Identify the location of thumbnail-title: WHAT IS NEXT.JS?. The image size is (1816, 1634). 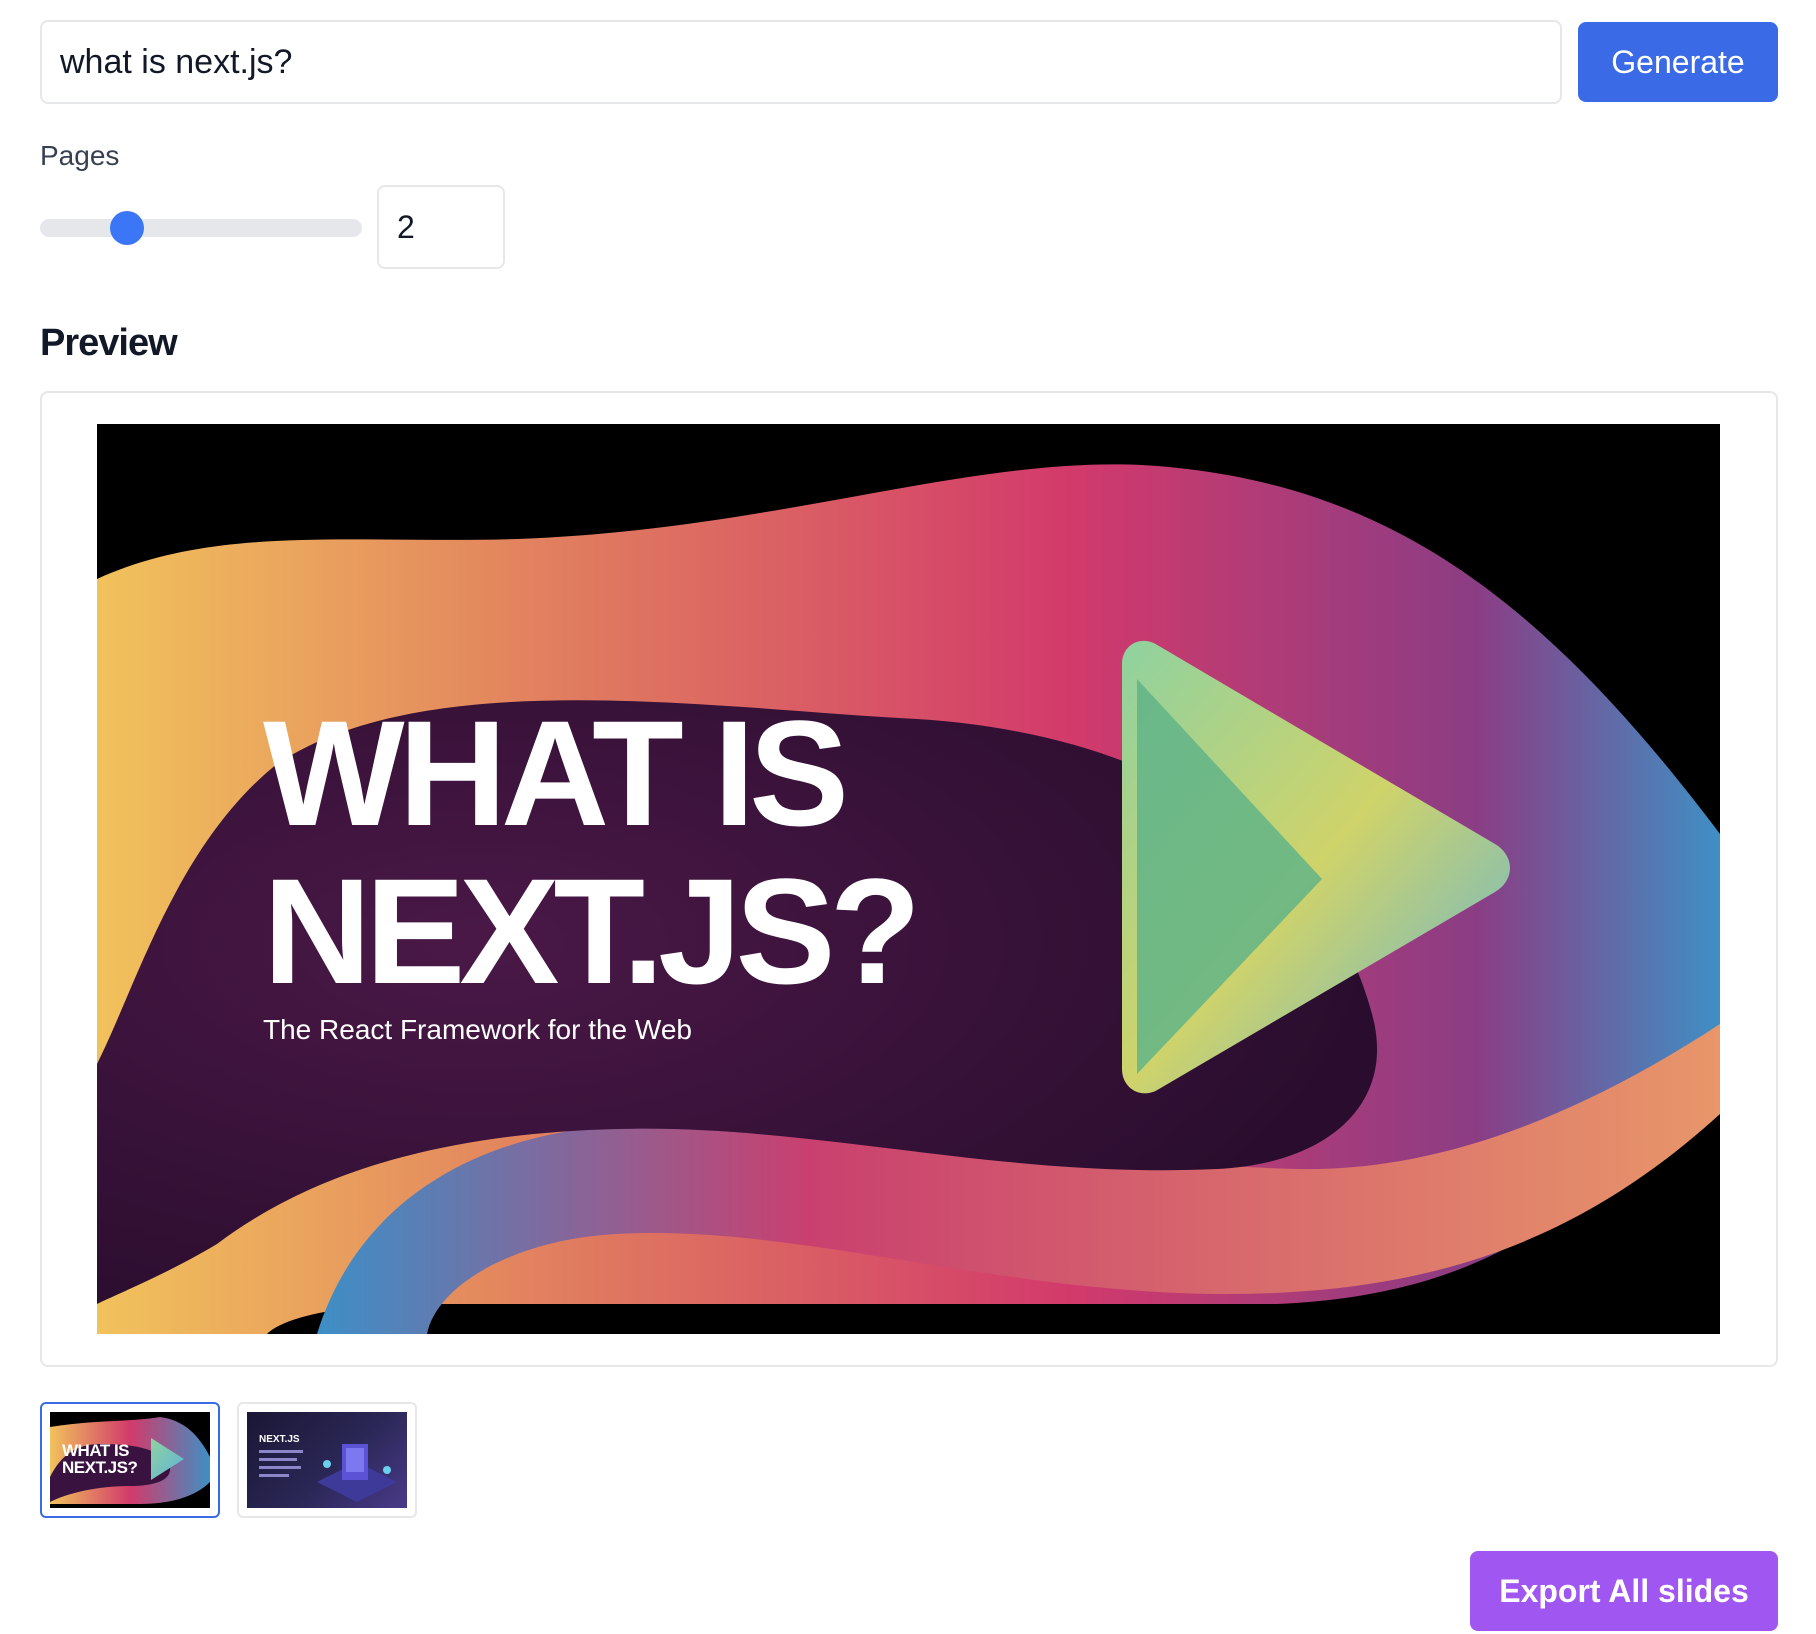
(100, 1459).